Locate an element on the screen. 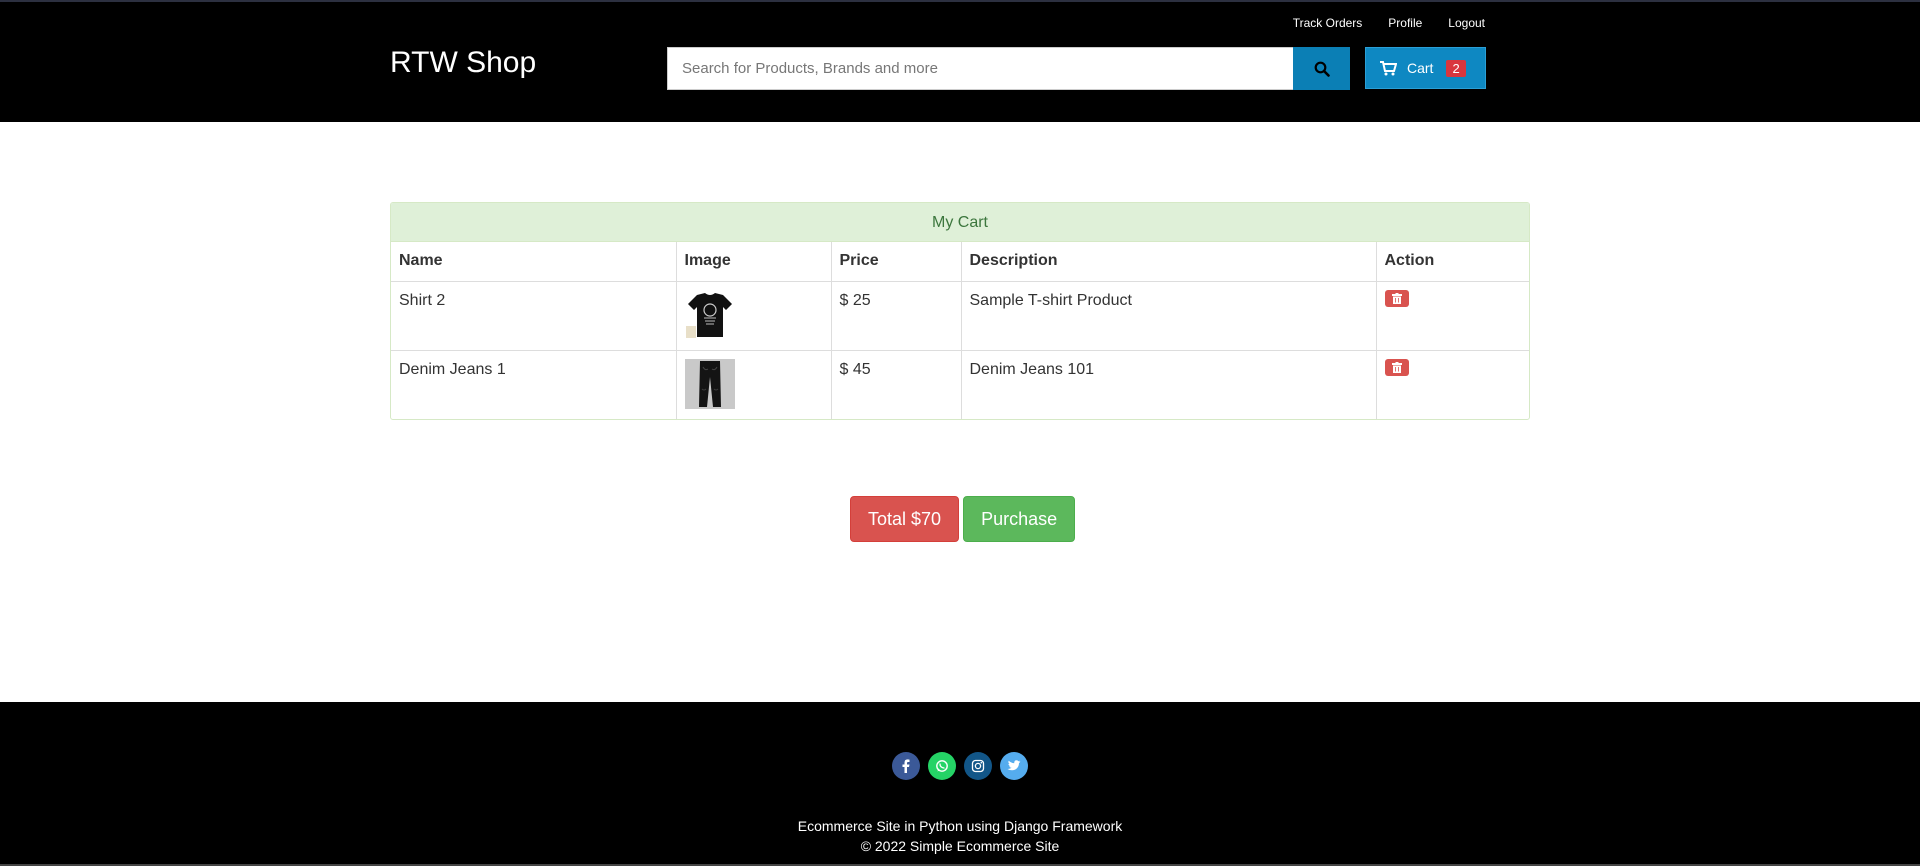 The image size is (1920, 866). shopping-cart-icon is located at coordinates (1388, 67).